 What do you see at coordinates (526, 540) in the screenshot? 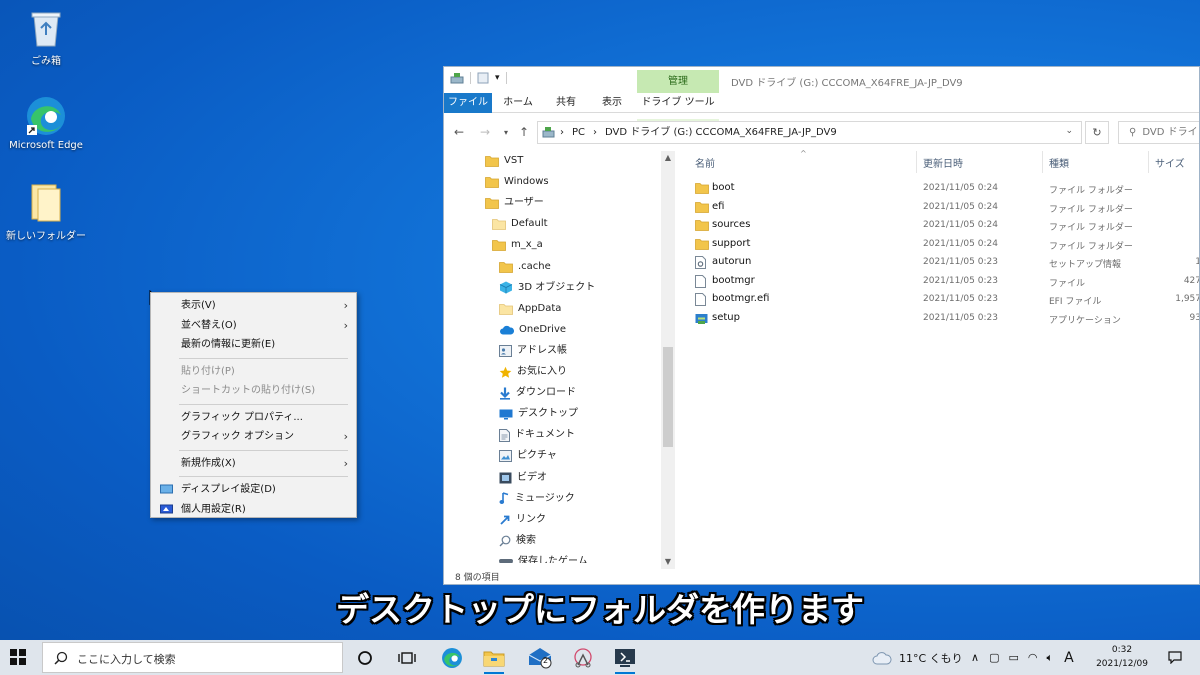
I see `nav-item-label: 検索` at bounding box center [526, 540].